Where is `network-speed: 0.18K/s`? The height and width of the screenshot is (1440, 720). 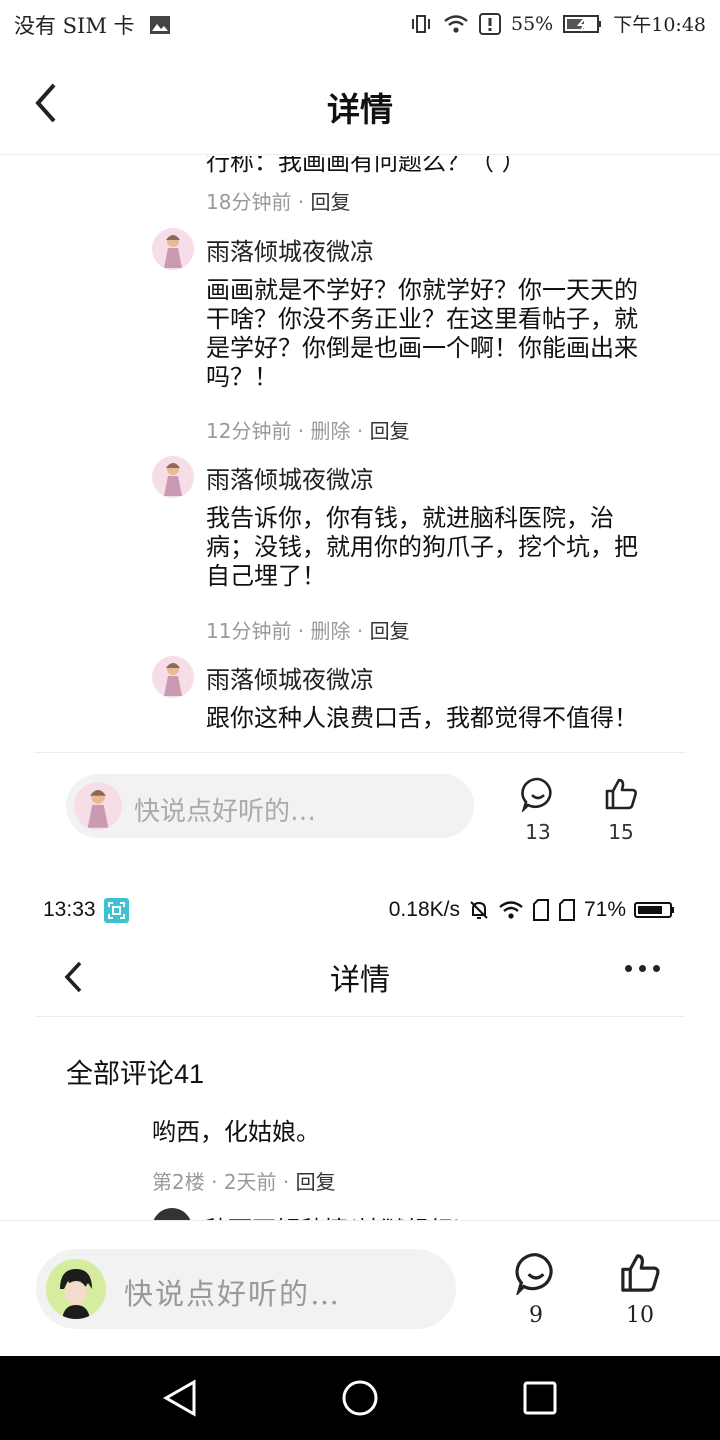 network-speed: 0.18K/s is located at coordinates (424, 909).